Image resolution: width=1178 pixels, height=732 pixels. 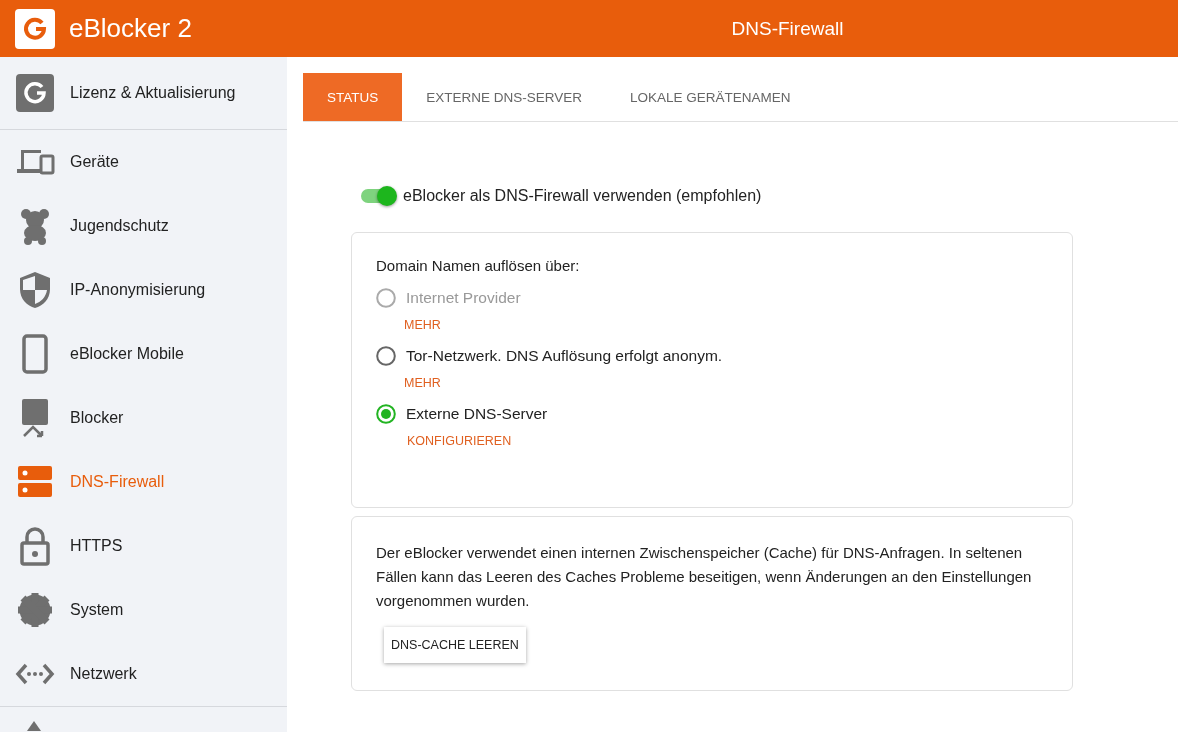 I want to click on sidebar-item: eBlocker Mobile, so click(x=143, y=354).